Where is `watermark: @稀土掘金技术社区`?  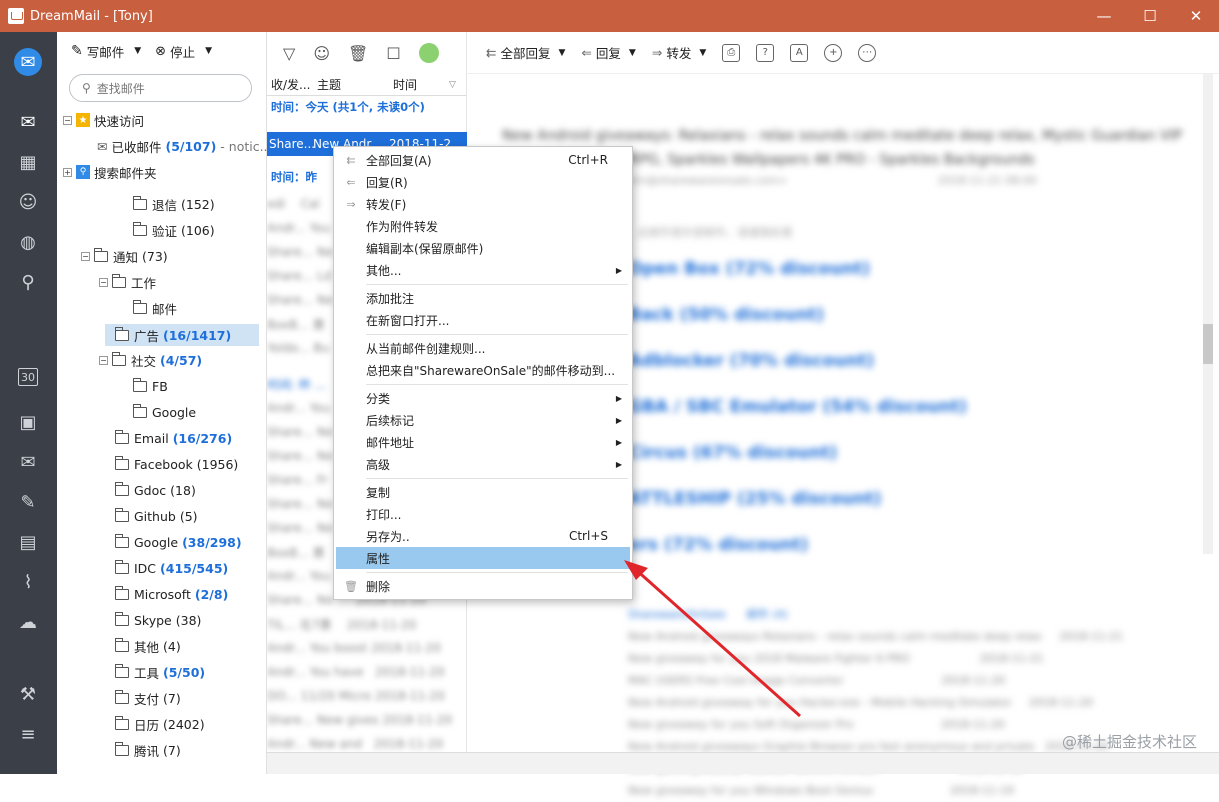 watermark: @稀土掘金技术社区 is located at coordinates (1129, 741).